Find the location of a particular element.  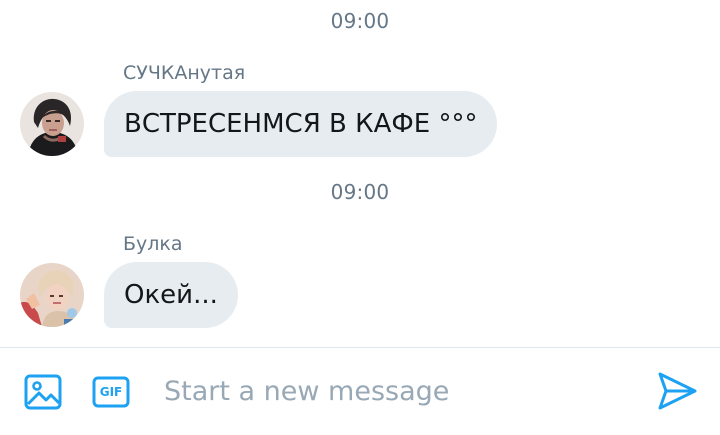

gif-button: GIF is located at coordinates (111, 392).